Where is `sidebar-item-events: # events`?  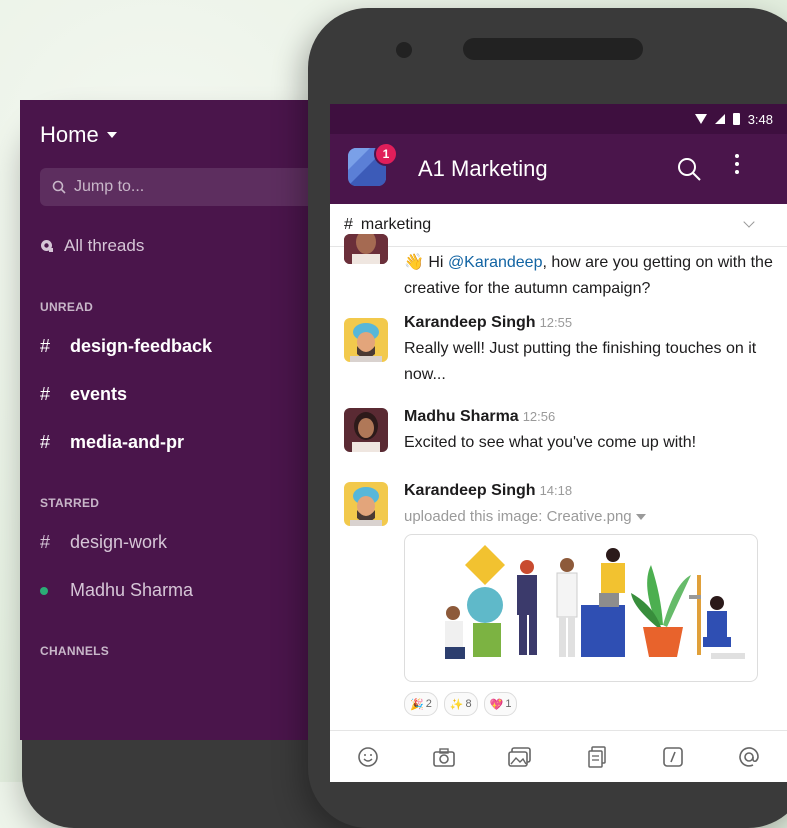 sidebar-item-events: # events is located at coordinates (83, 394).